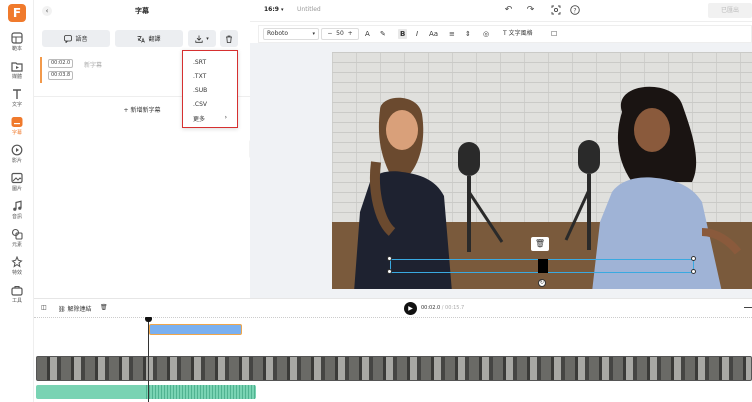 This screenshot has width=752, height=402. I want to click on download-icon, so click(199, 39).